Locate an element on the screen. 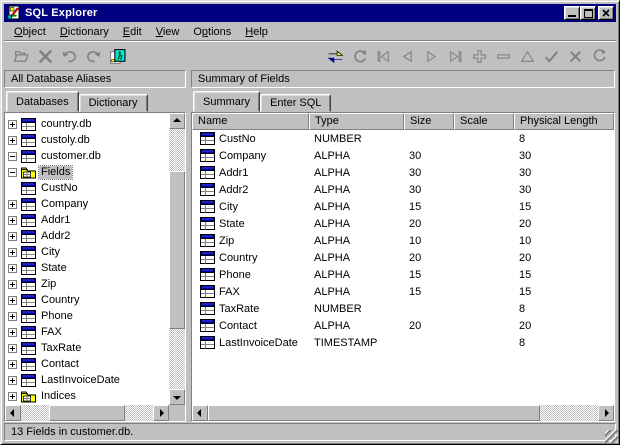 The image size is (620, 445). tab-enter-sql: Enter SQL is located at coordinates (296, 103).